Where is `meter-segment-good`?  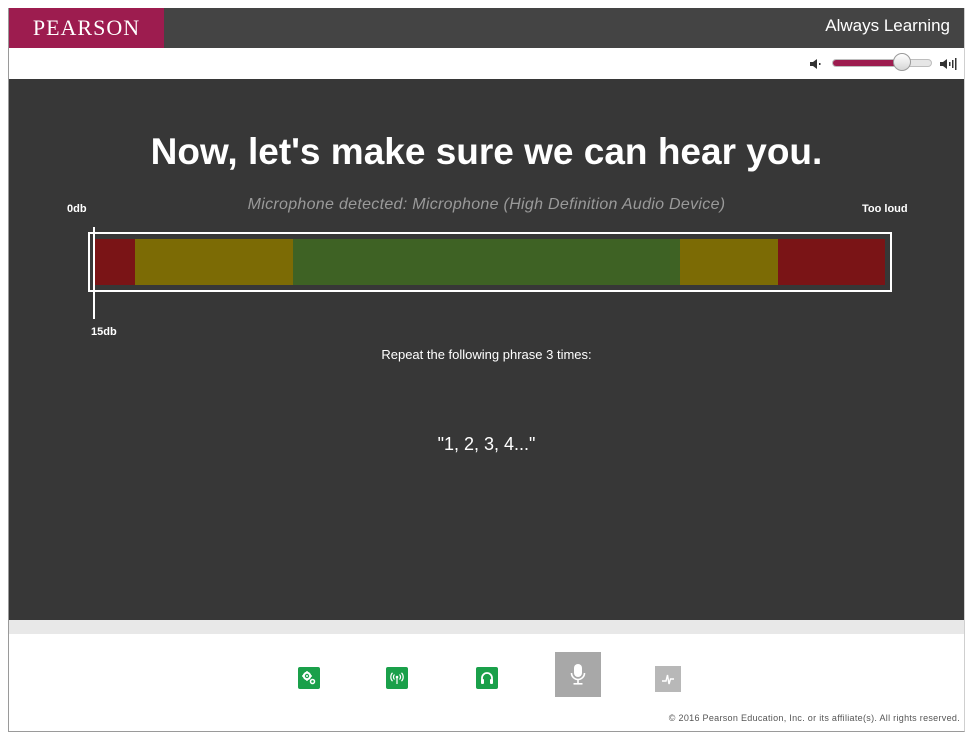
meter-segment-good is located at coordinates (486, 262).